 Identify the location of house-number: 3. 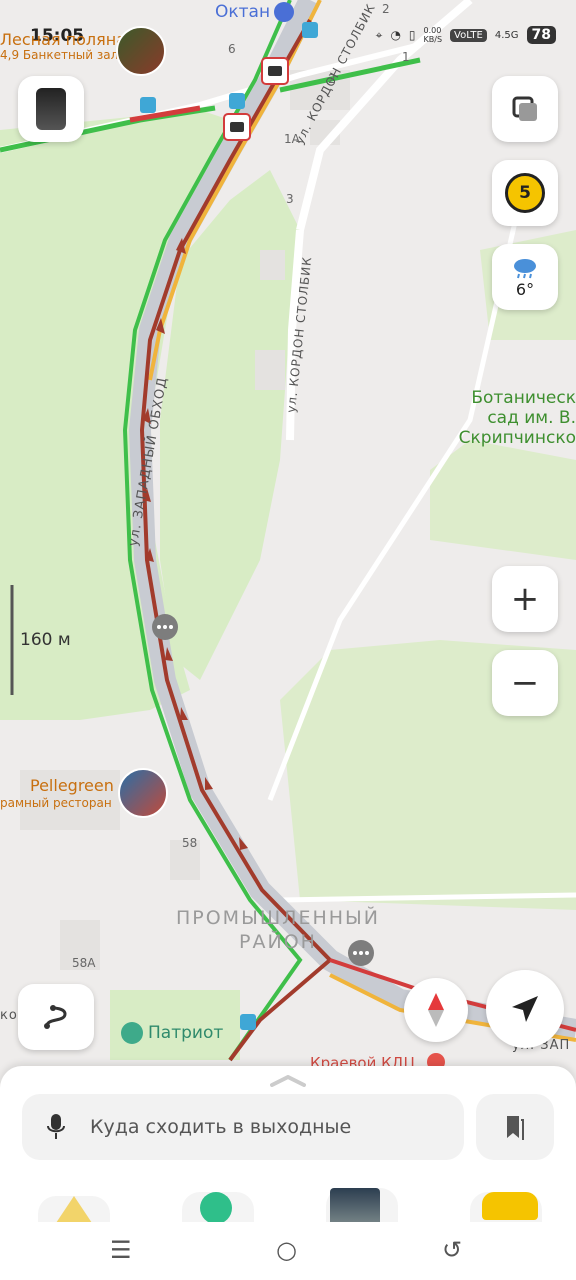
(290, 199).